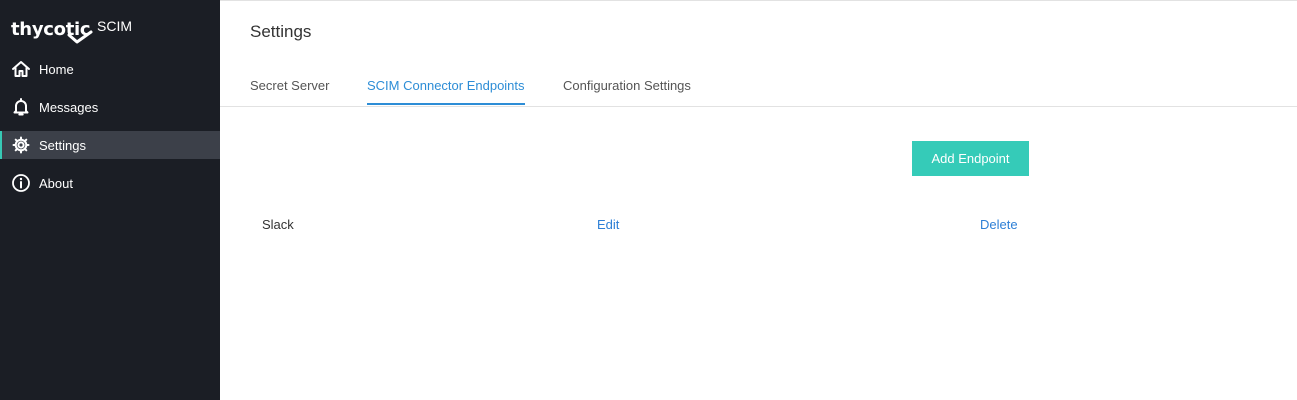 This screenshot has height=400, width=1297. I want to click on sidebar-item-about: About, so click(110, 183).